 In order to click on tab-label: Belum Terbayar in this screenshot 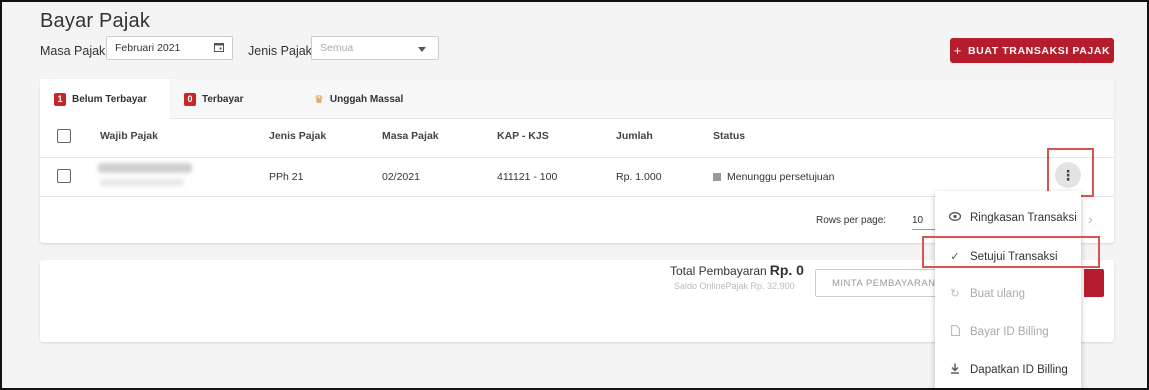, I will do `click(109, 99)`.